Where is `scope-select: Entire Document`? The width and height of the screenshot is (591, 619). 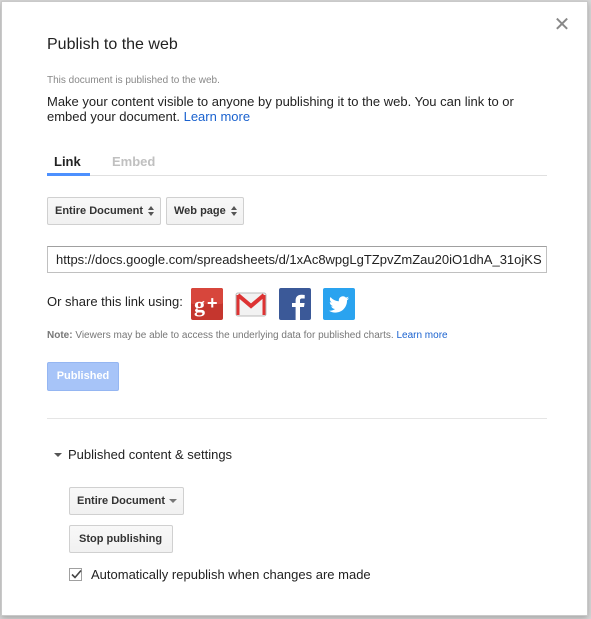 scope-select: Entire Document is located at coordinates (104, 211).